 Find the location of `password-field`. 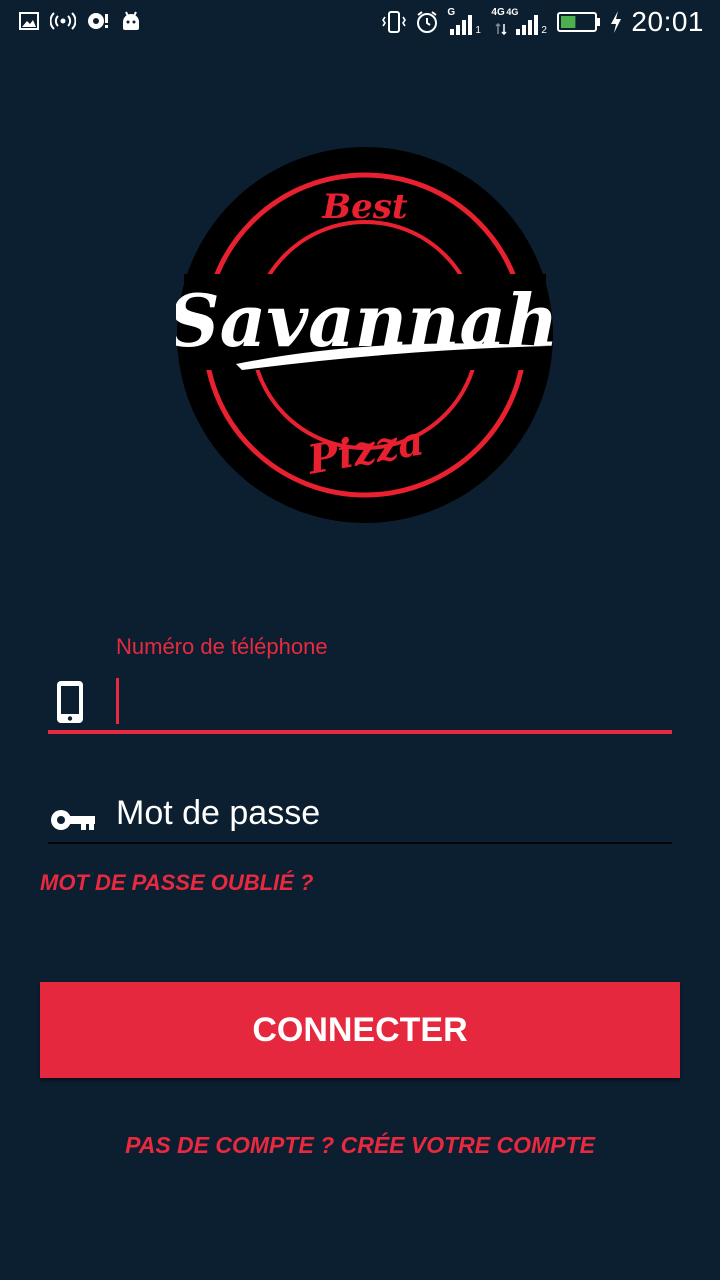

password-field is located at coordinates (360, 816).